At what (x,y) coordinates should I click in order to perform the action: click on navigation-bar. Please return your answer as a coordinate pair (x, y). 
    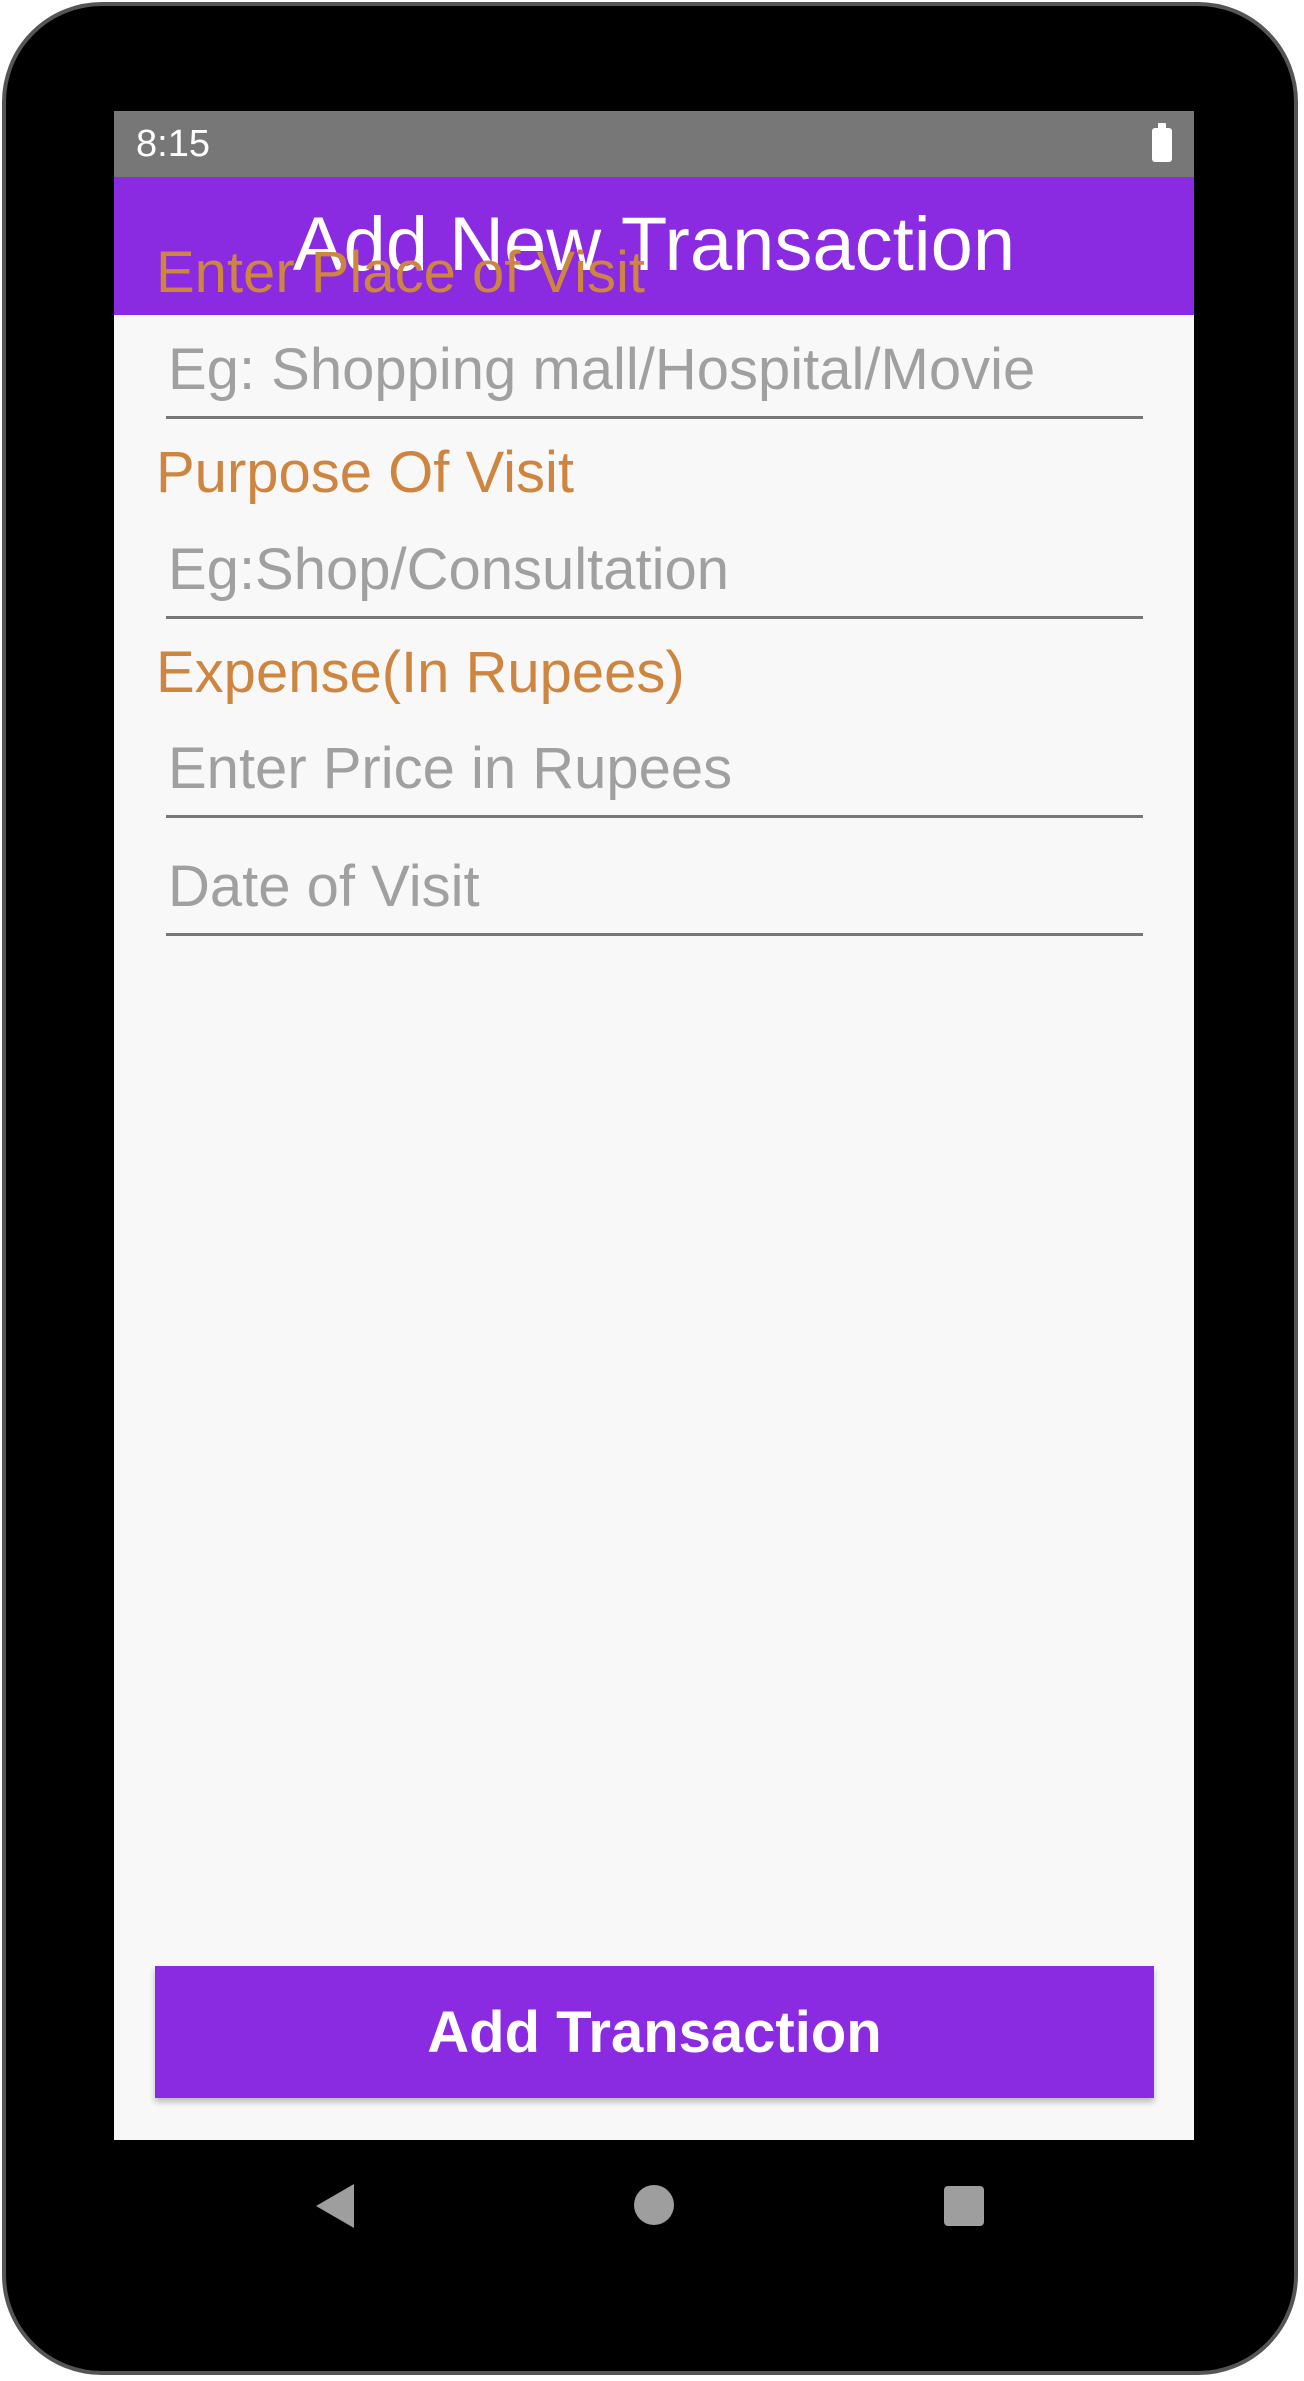
    Looking at the image, I should click on (654, 2205).